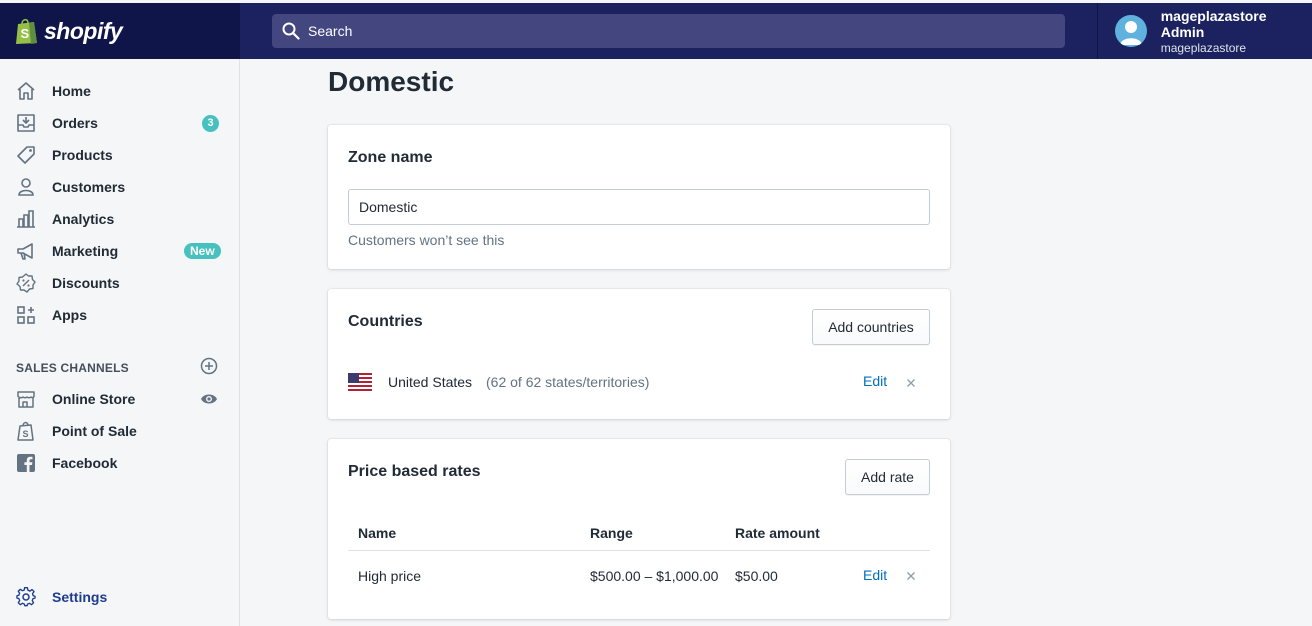  What do you see at coordinates (209, 366) in the screenshot?
I see `add-sales-channel-icon` at bounding box center [209, 366].